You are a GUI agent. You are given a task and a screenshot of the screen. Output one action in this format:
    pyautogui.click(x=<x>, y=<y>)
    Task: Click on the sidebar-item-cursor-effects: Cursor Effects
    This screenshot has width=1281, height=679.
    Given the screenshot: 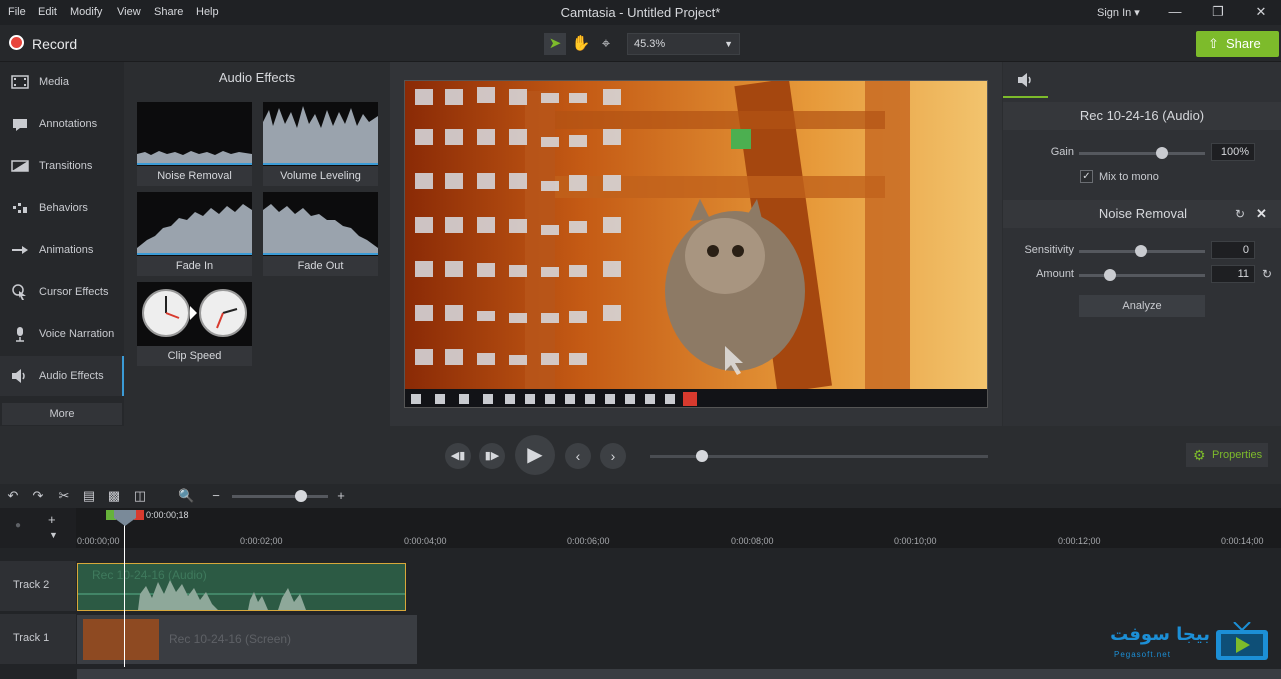 What is the action you would take?
    pyautogui.click(x=62, y=292)
    